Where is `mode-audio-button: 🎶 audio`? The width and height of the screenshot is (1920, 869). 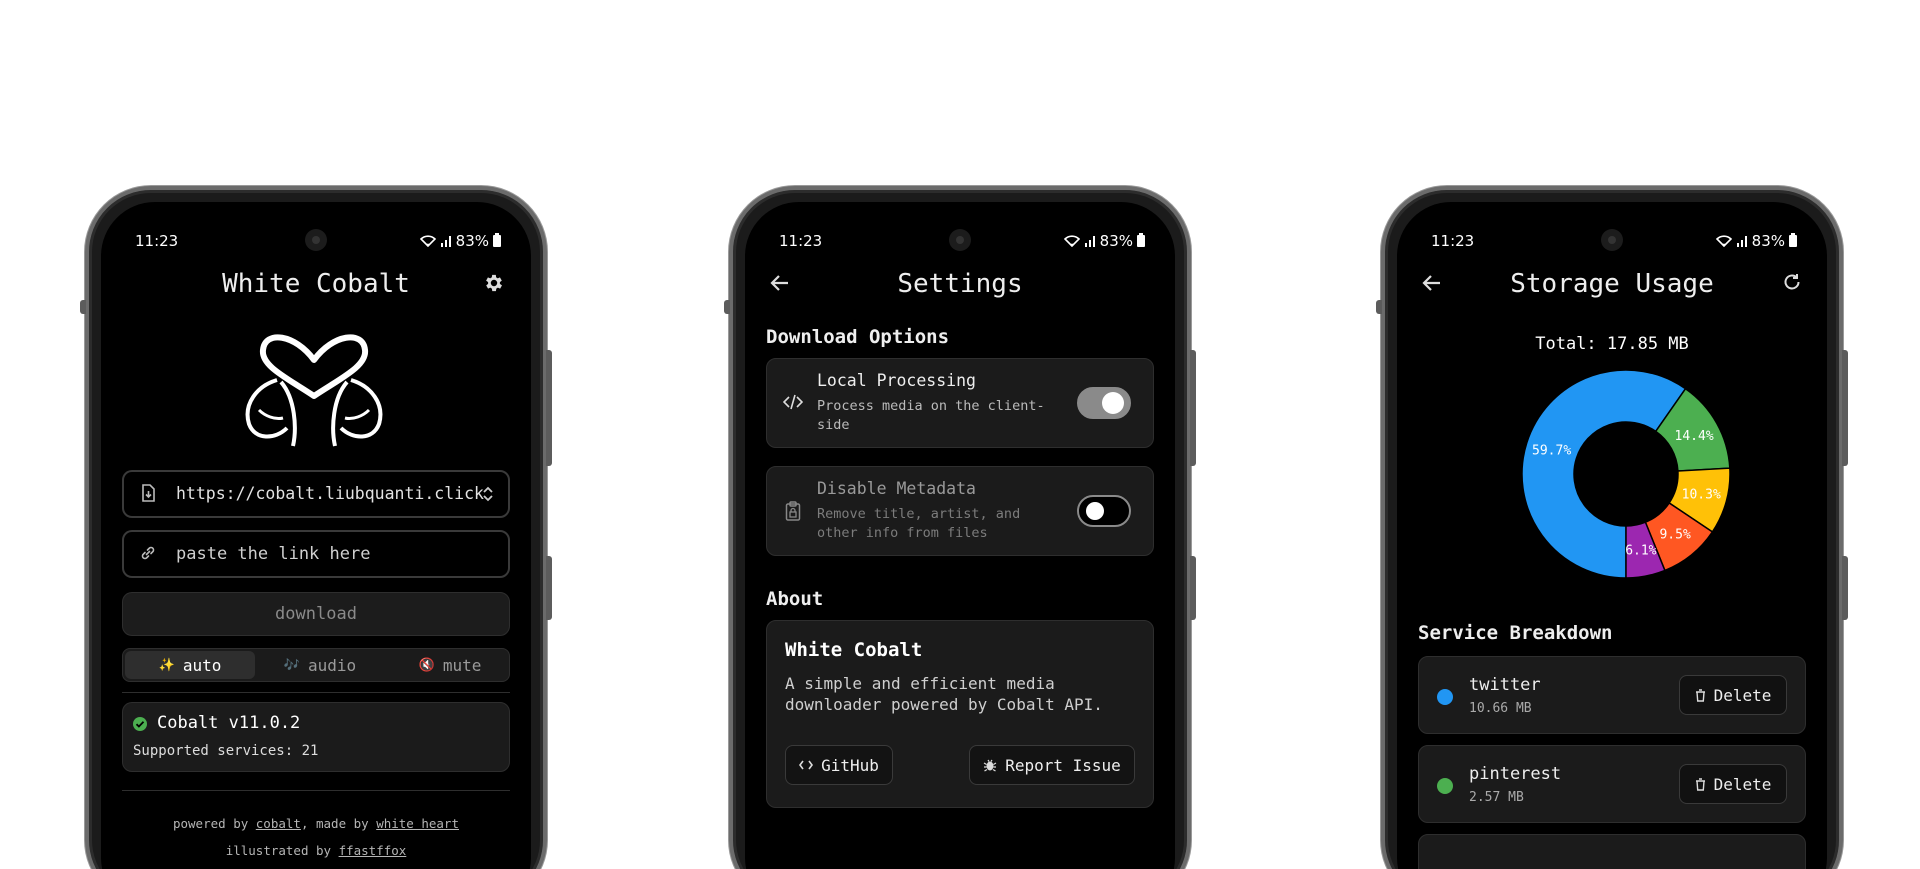 mode-audio-button: 🎶 audio is located at coordinates (320, 665).